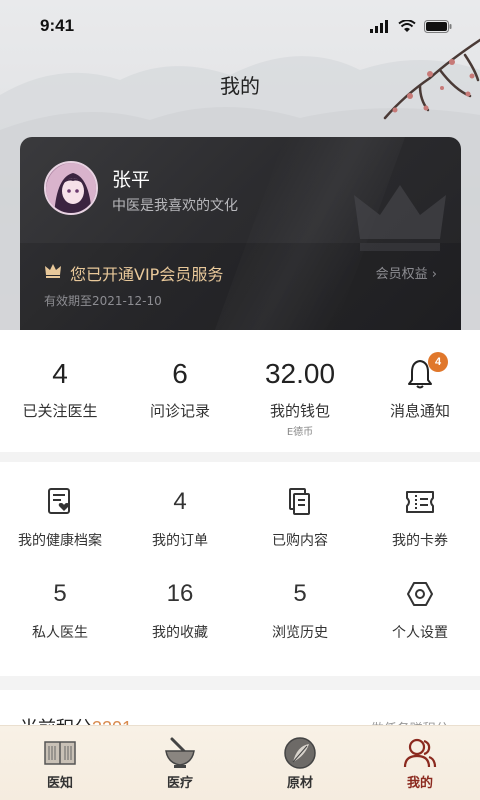 The height and width of the screenshot is (800, 480). I want to click on stat-value: 4, so click(60, 373).